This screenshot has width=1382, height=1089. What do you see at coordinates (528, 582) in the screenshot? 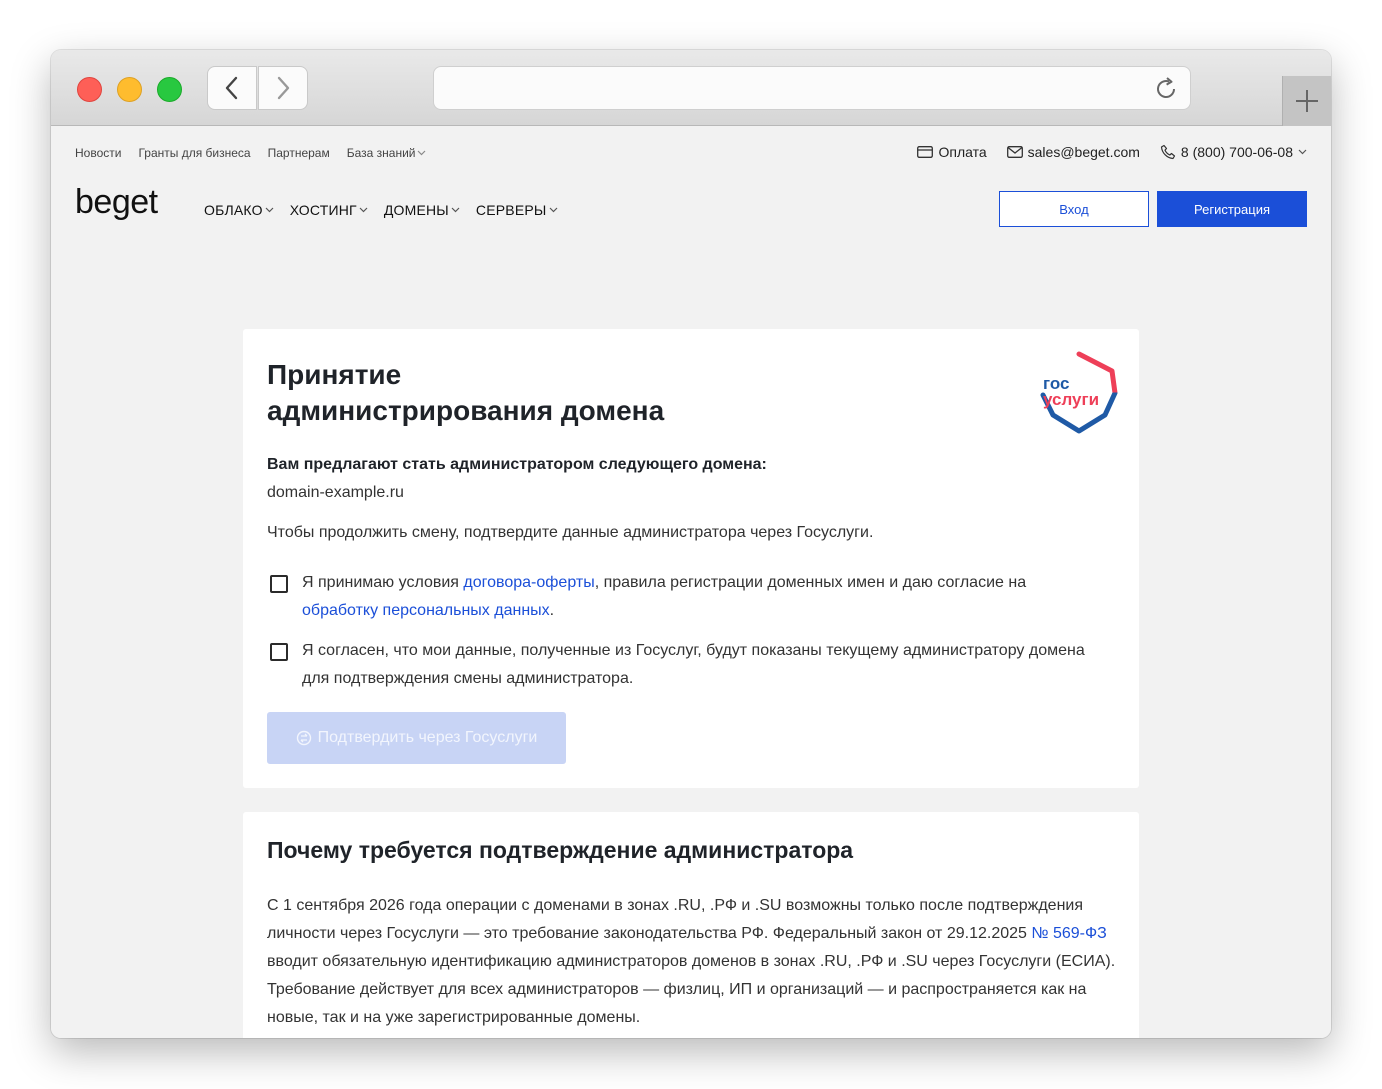
I see `offer-contract-link: договора-оферты` at bounding box center [528, 582].